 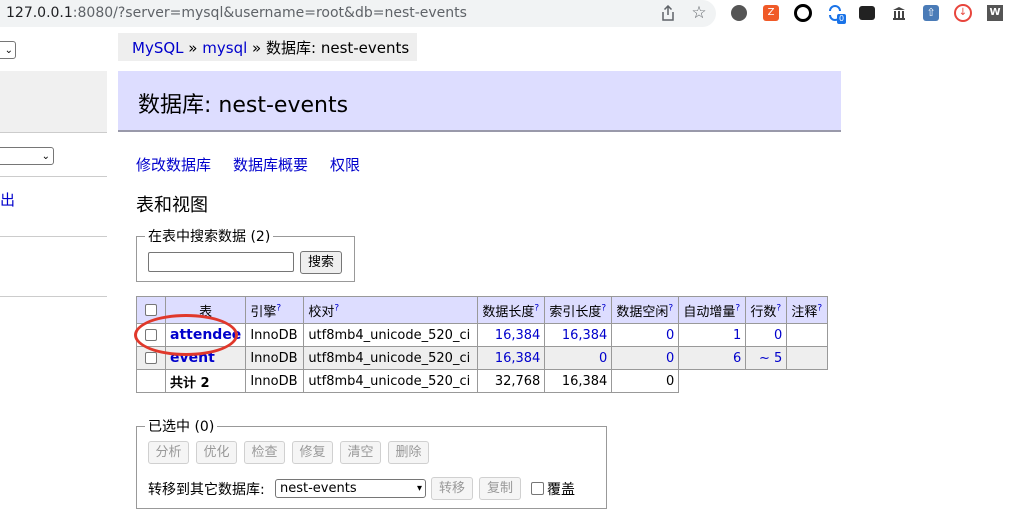 What do you see at coordinates (8, 50) in the screenshot?
I see `sidebar-select: ⌄` at bounding box center [8, 50].